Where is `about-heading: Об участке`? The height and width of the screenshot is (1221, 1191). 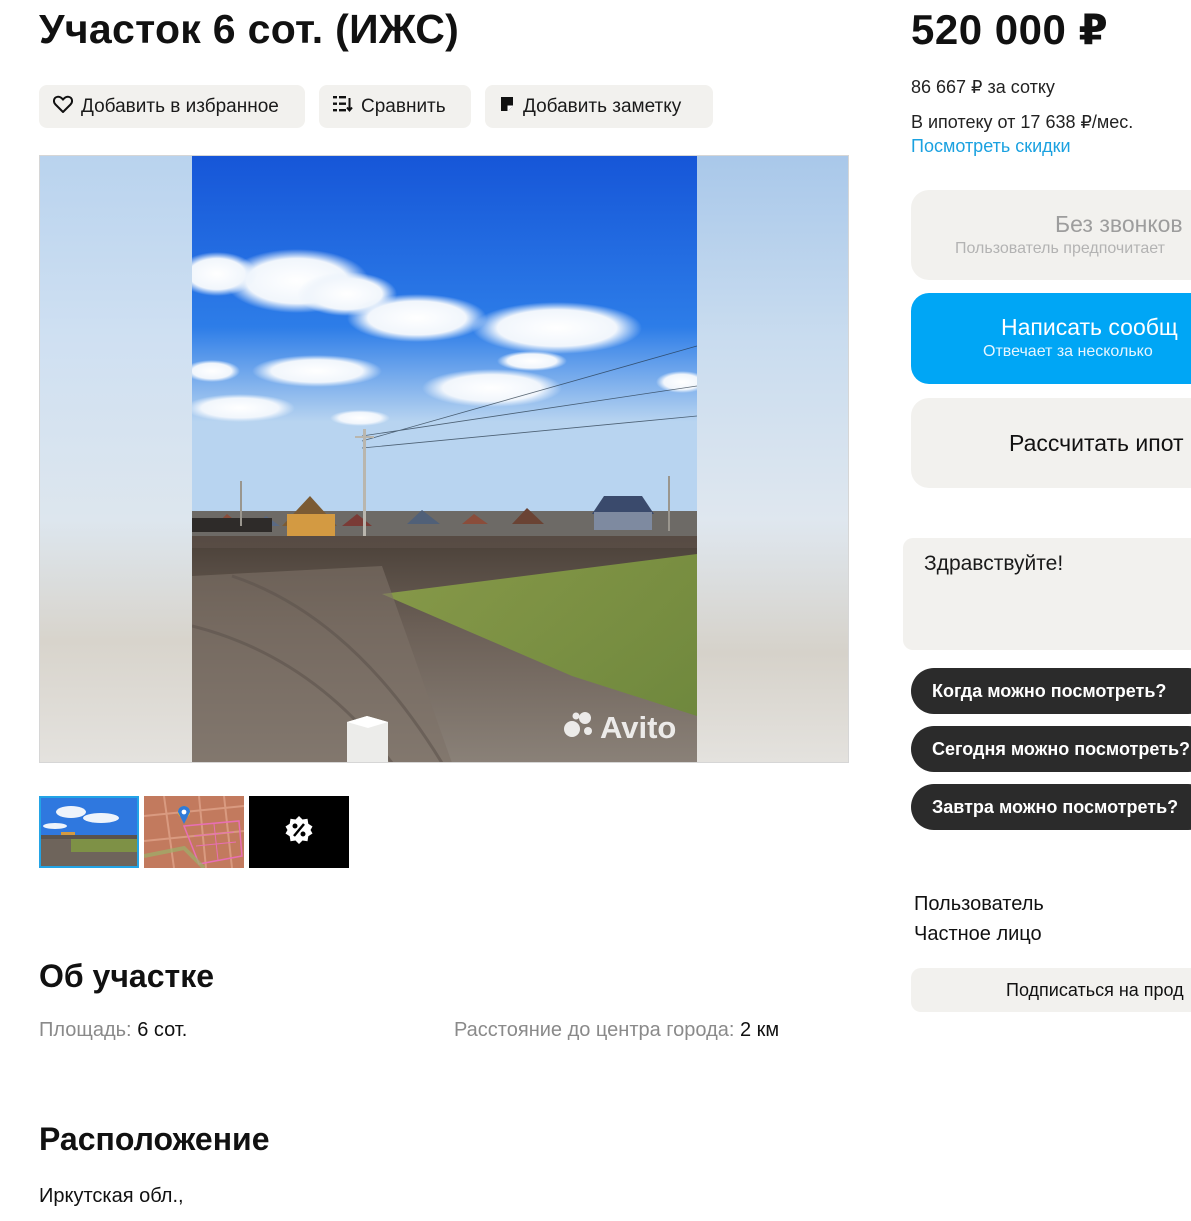
about-heading: Об участке is located at coordinates (126, 976).